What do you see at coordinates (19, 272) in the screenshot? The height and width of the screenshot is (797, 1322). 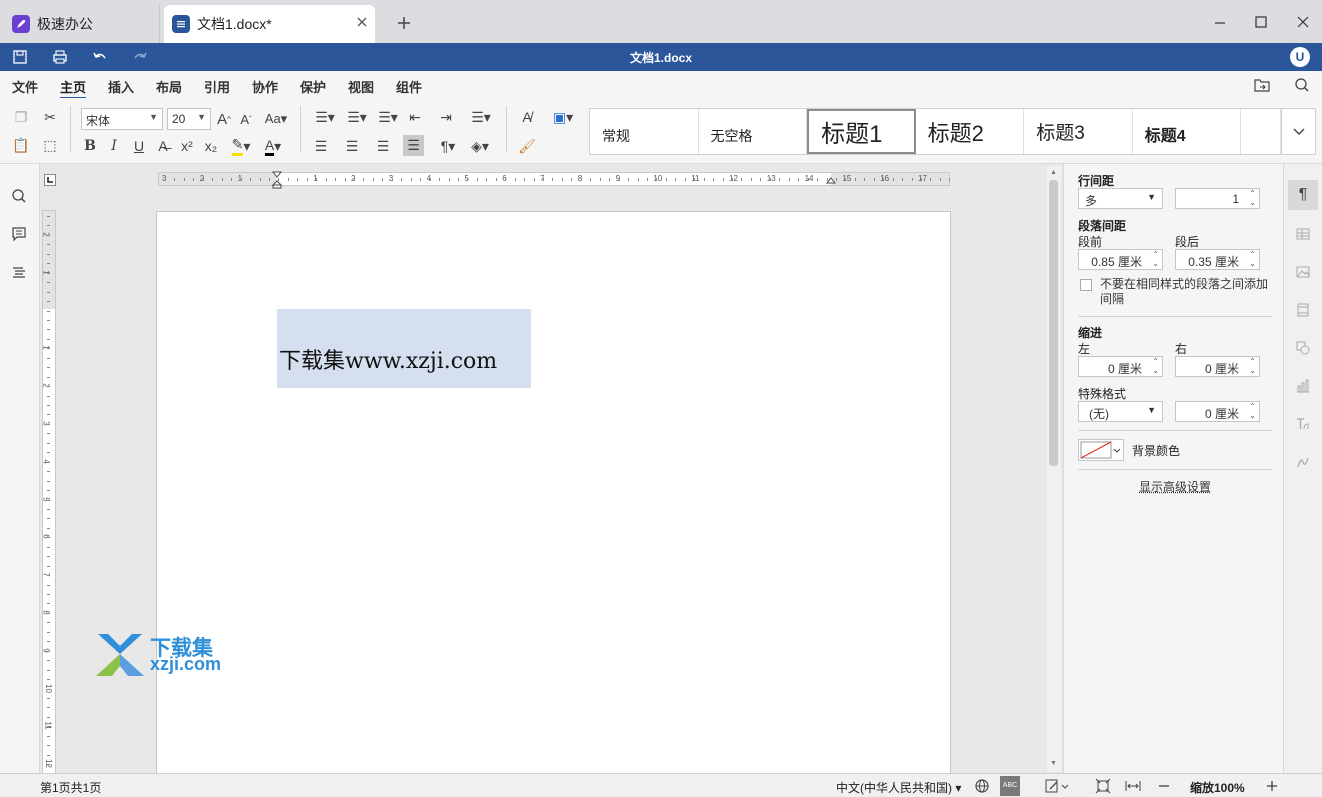 I see `navigation-icon` at bounding box center [19, 272].